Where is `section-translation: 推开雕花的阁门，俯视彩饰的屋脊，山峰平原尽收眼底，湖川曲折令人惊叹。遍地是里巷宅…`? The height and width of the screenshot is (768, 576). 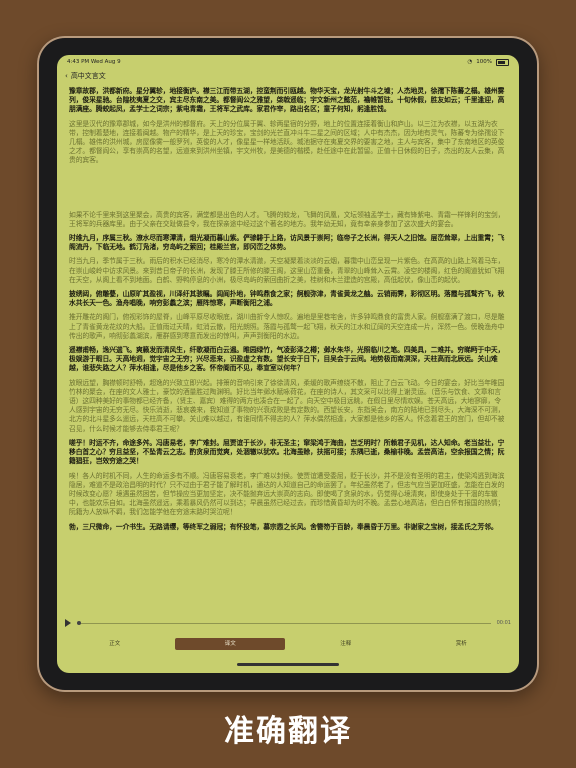
section-translation: 推开雕花的阁门，俯视彩饰的屋脊，山峰平原尽收眼底，湖川曲折令人惊叹。遍地是里巷宅… is located at coordinates (287, 326).